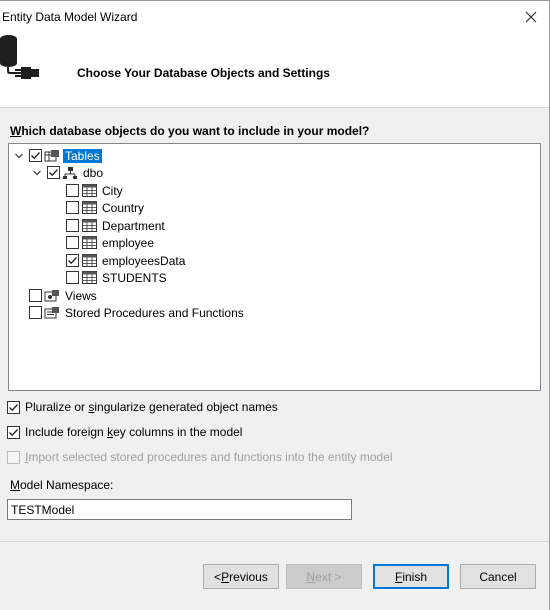  What do you see at coordinates (70, 17) in the screenshot?
I see `window-title: Entity Data Model Wizard` at bounding box center [70, 17].